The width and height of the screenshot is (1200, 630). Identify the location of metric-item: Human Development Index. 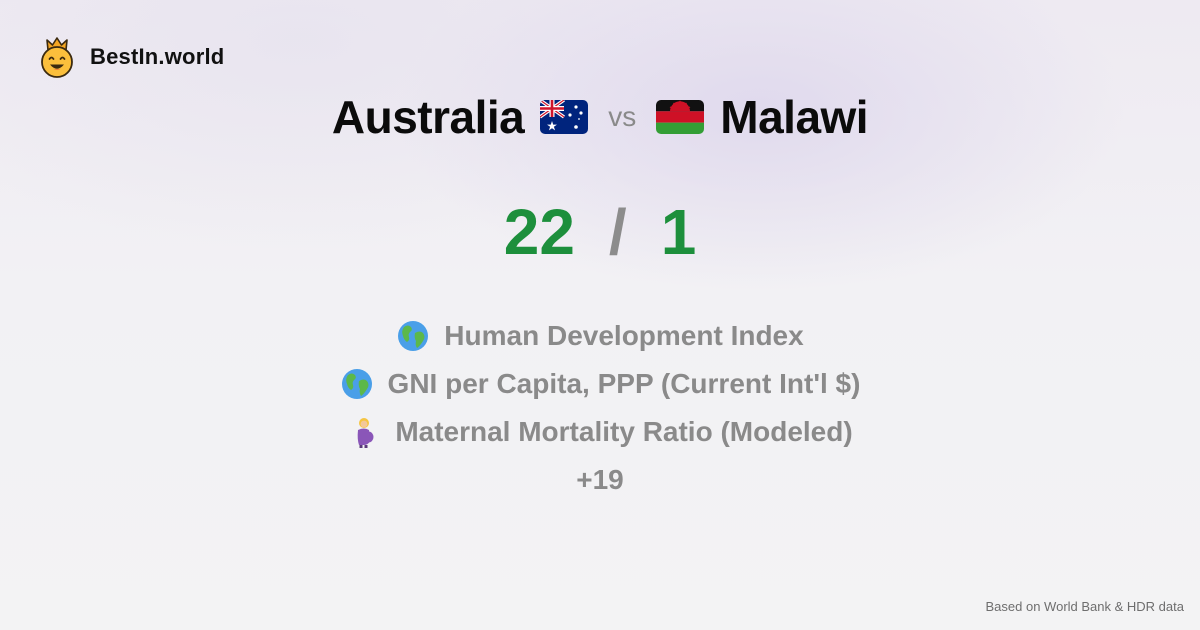
(600, 336).